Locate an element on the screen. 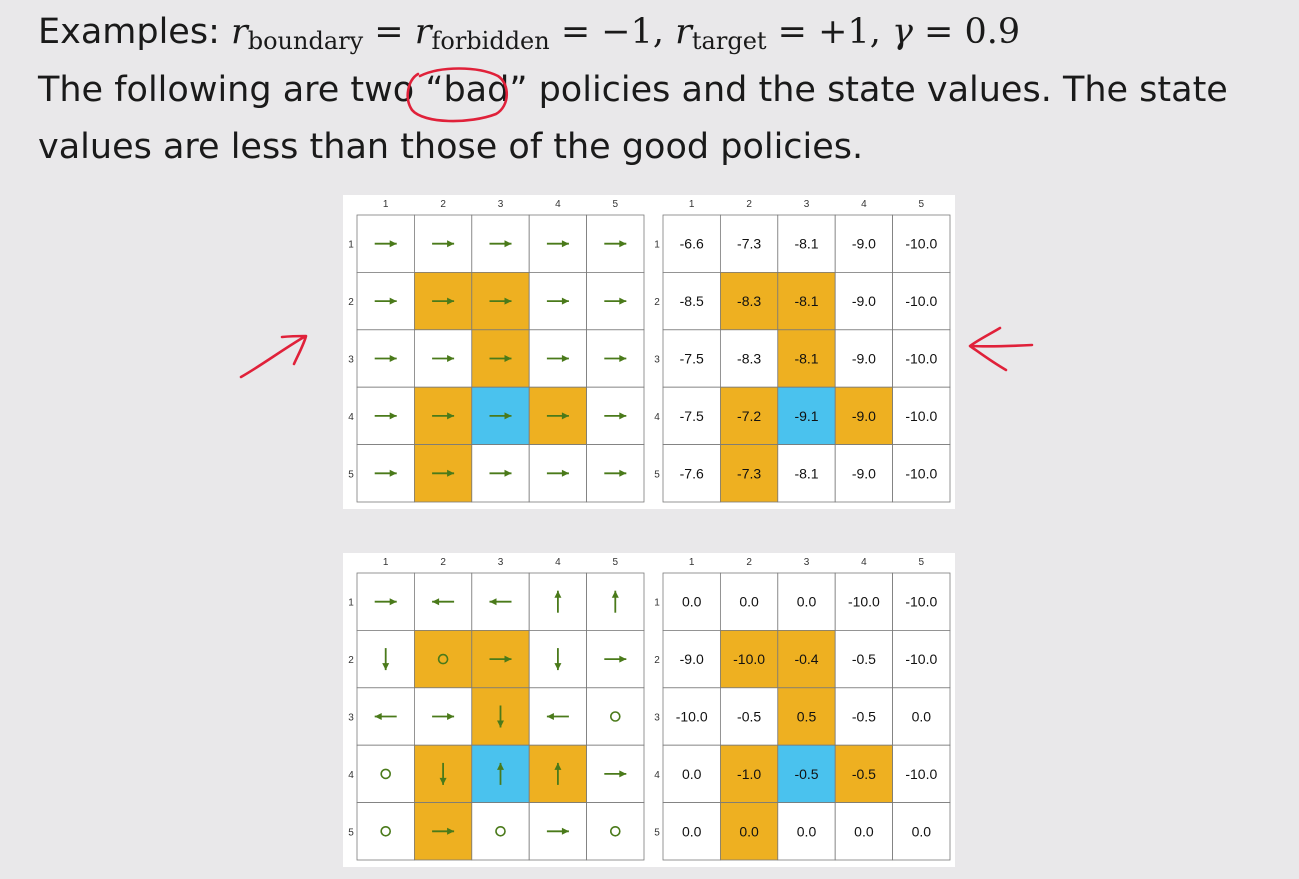 Image resolution: width=1299 pixels, height=879 pixels. state-value: 0.5 is located at coordinates (807, 717).